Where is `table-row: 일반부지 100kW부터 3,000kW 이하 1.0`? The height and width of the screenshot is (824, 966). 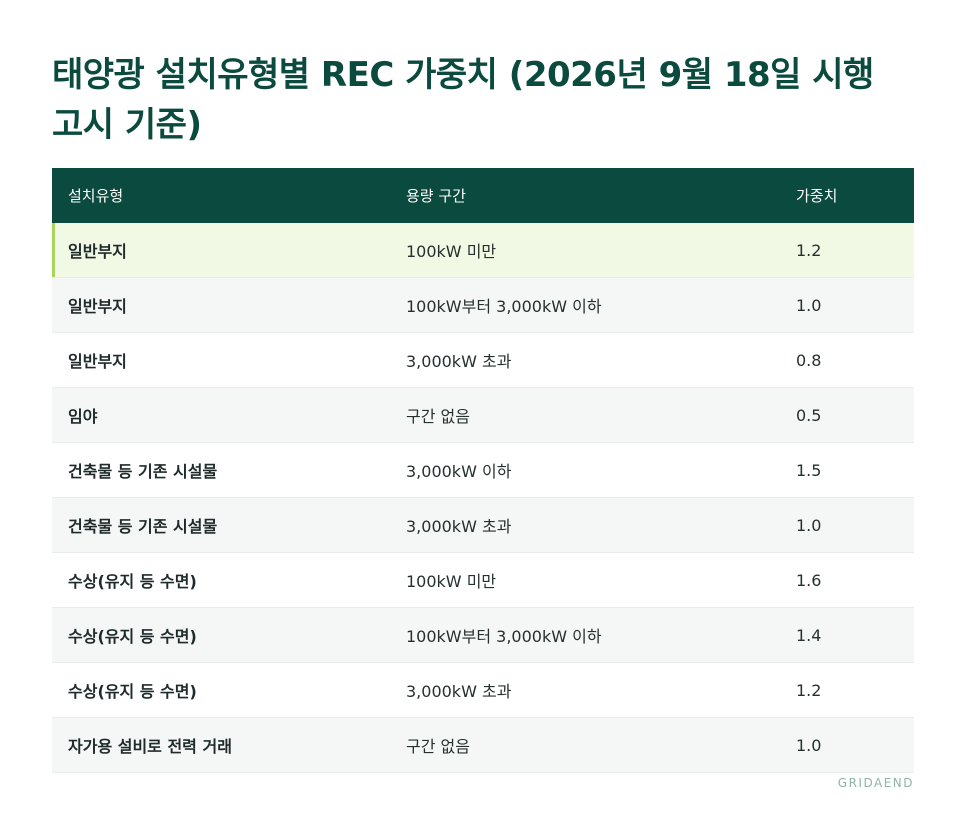 table-row: 일반부지 100kW부터 3,000kW 이하 1.0 is located at coordinates (483, 305).